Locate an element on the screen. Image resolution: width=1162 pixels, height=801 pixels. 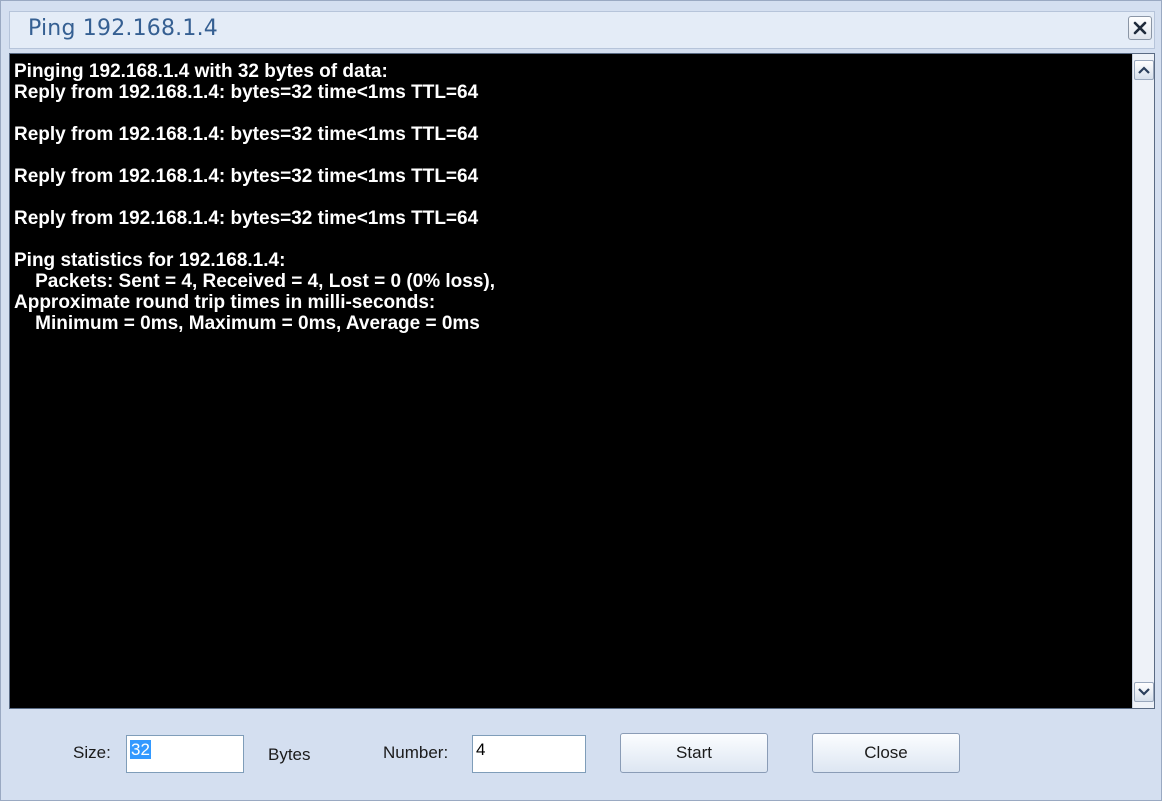
start-button: Start is located at coordinates (694, 753).